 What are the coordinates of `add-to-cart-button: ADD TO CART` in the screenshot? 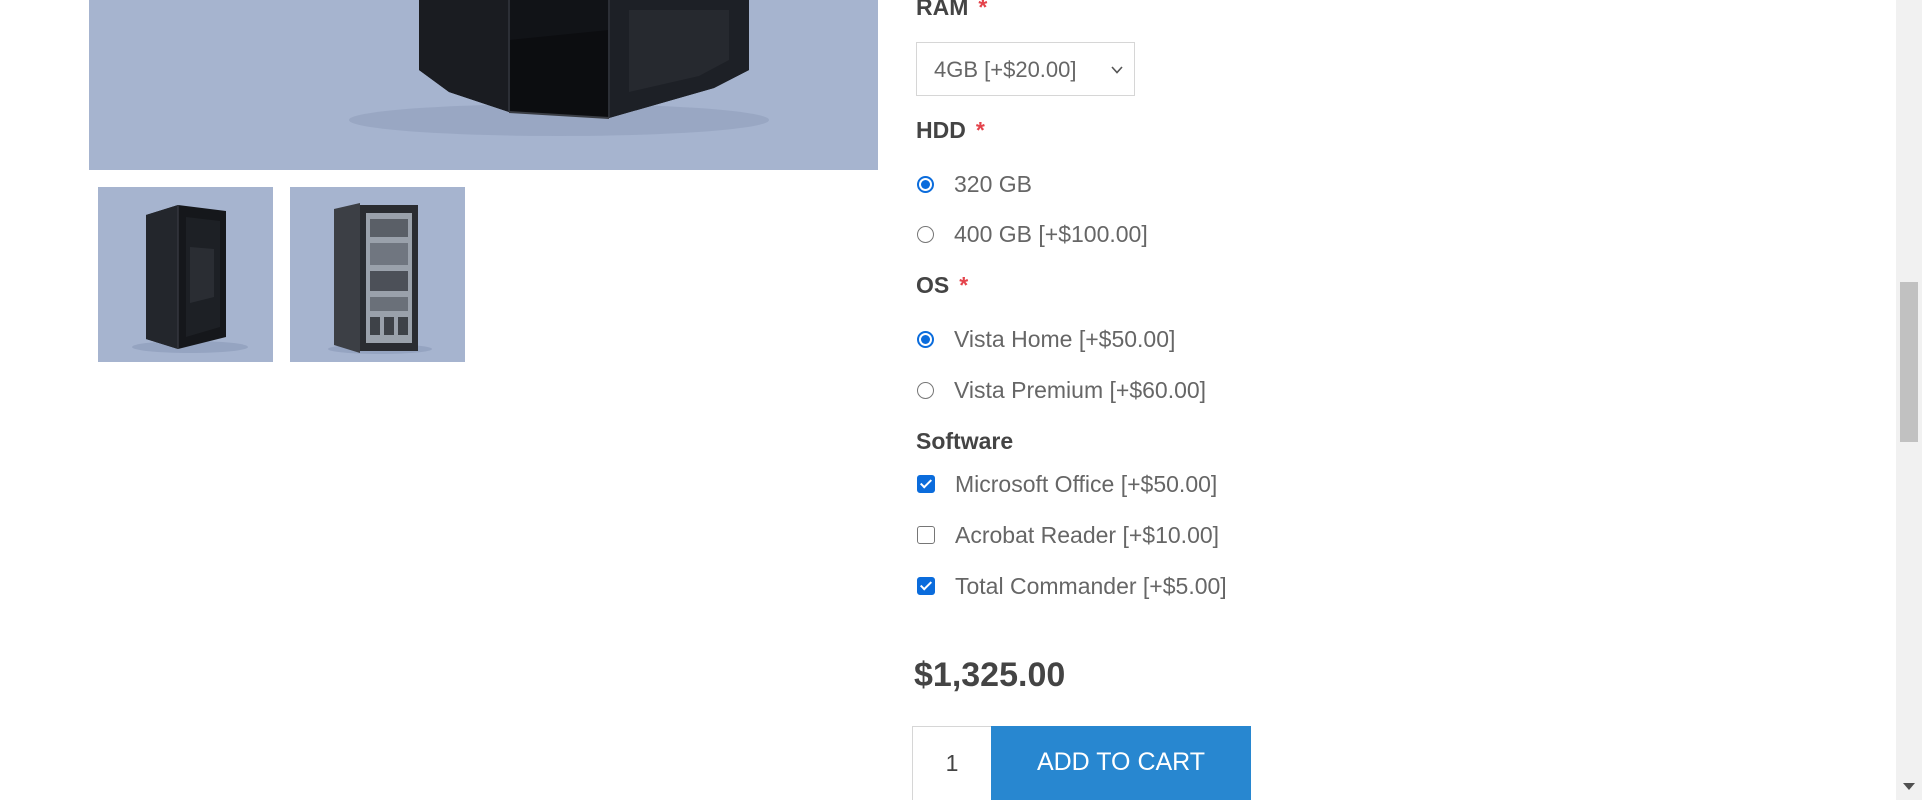 It's located at (1121, 763).